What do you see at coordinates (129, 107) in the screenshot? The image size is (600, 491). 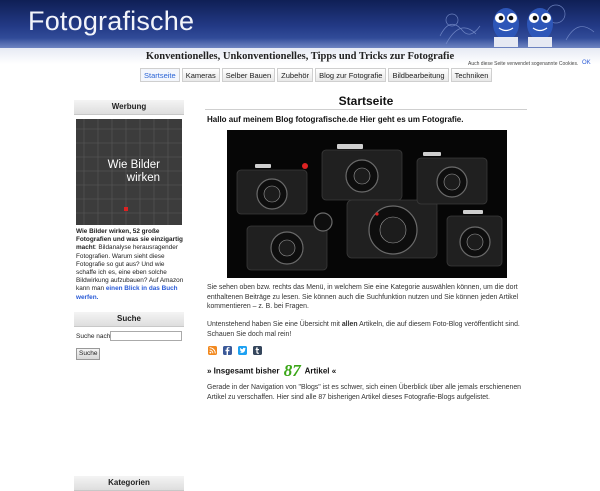 I see `ad-widget-heading: Werbung` at bounding box center [129, 107].